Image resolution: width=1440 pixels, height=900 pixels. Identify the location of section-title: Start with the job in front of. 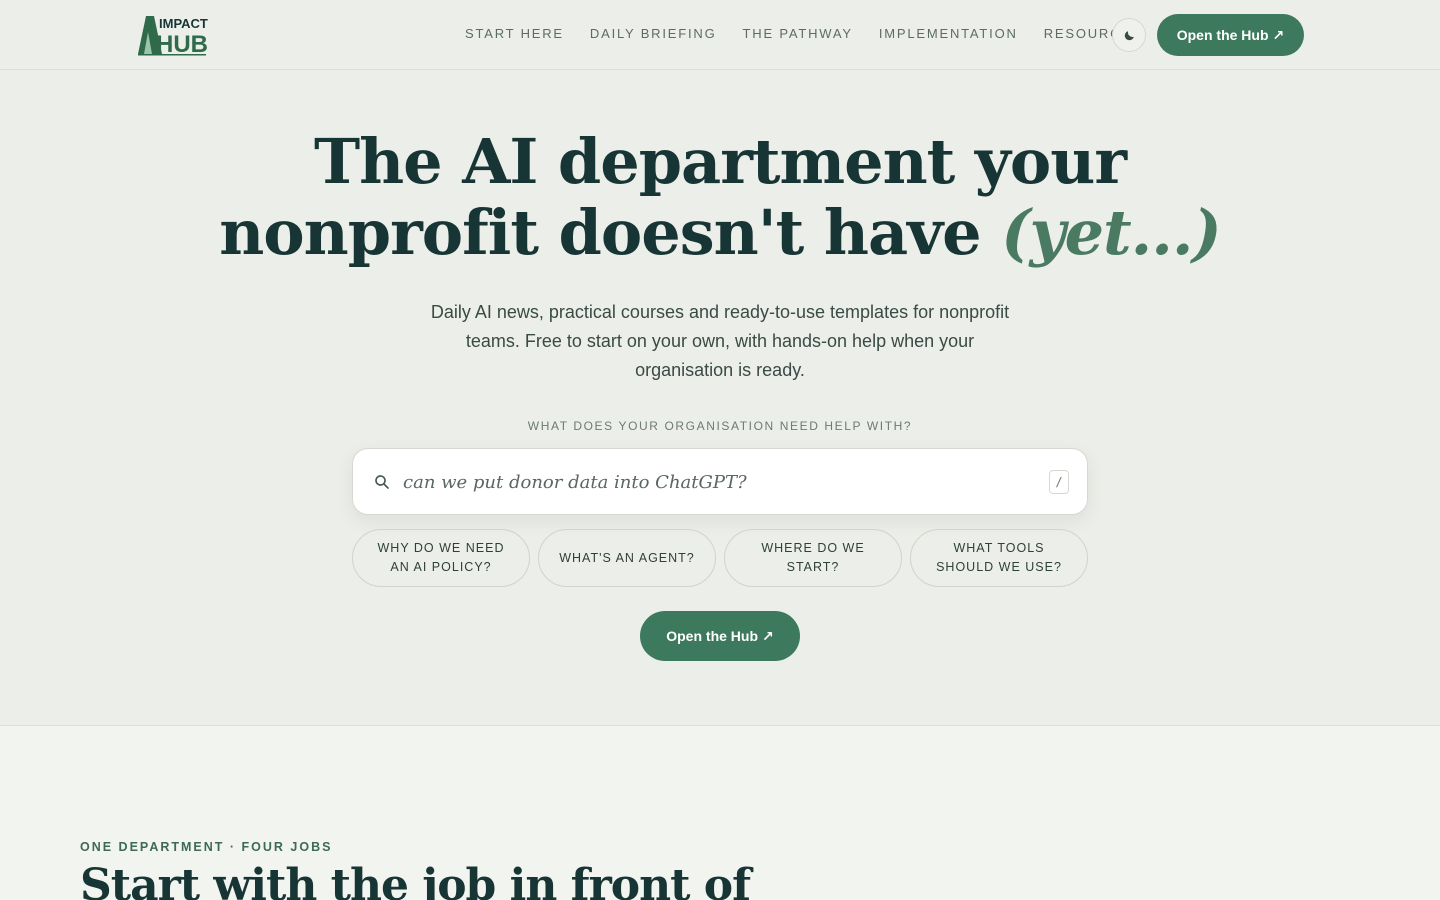
(415, 880).